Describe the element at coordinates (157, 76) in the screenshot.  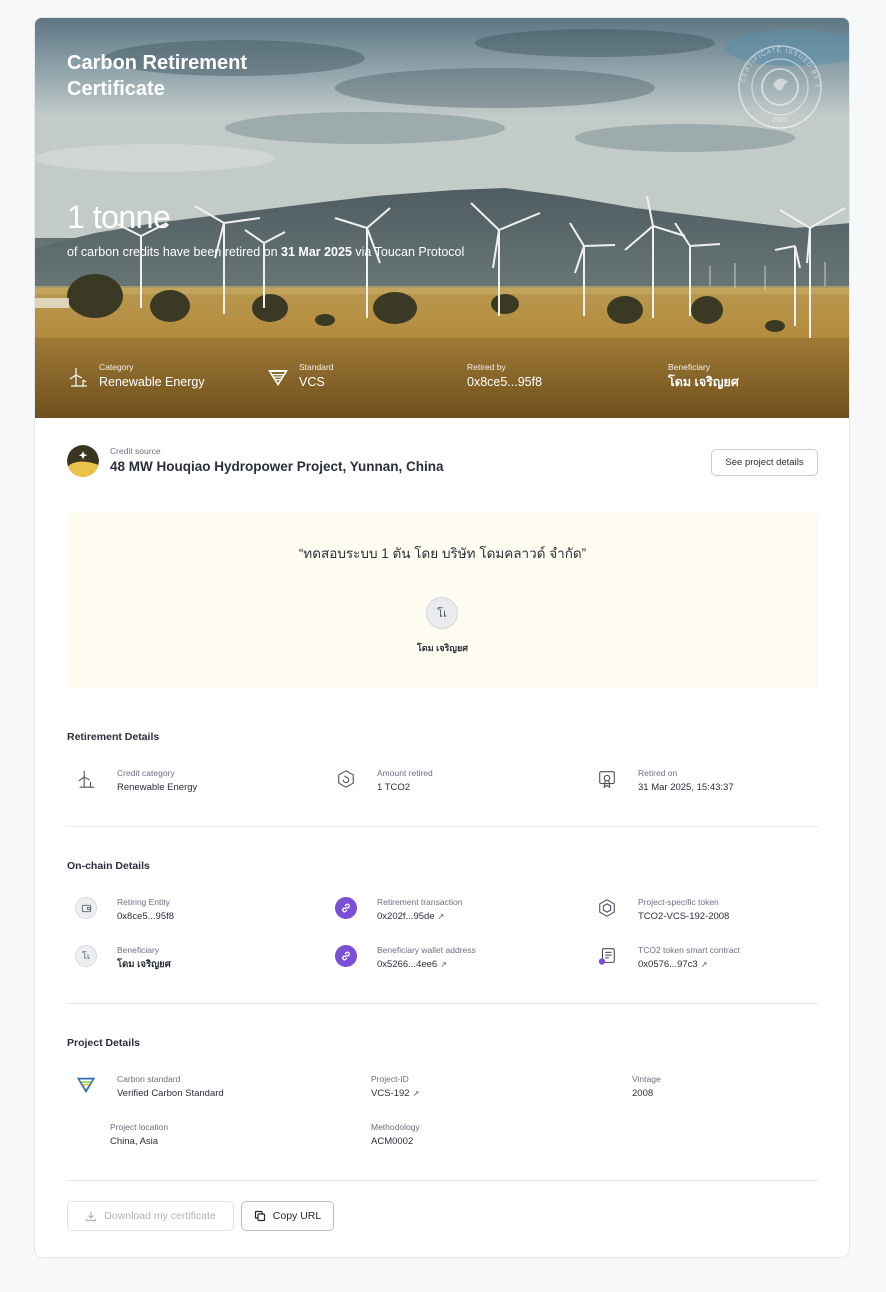
I see `certificate-title: Carbon Retirement Certificate` at that location.